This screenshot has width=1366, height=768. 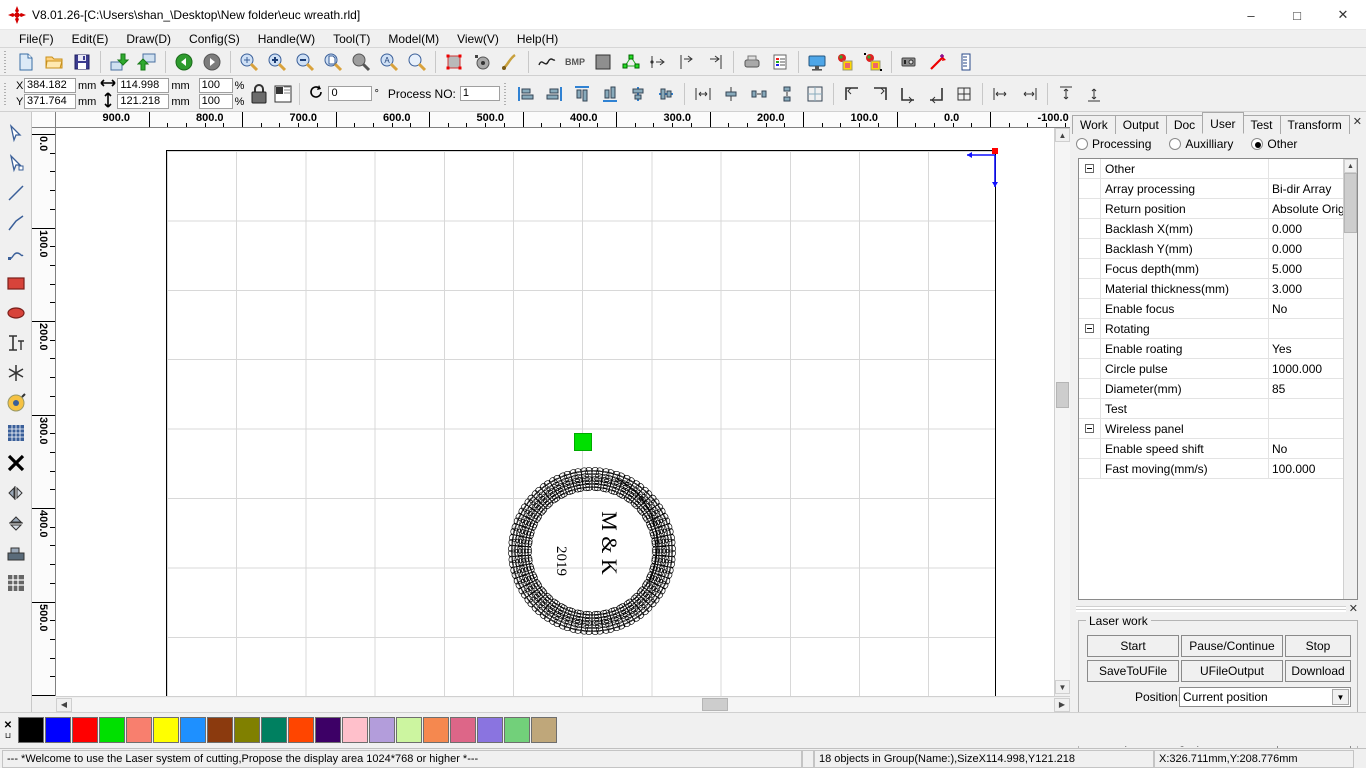 I want to click on mirror-v-tool, so click(x=16, y=523).